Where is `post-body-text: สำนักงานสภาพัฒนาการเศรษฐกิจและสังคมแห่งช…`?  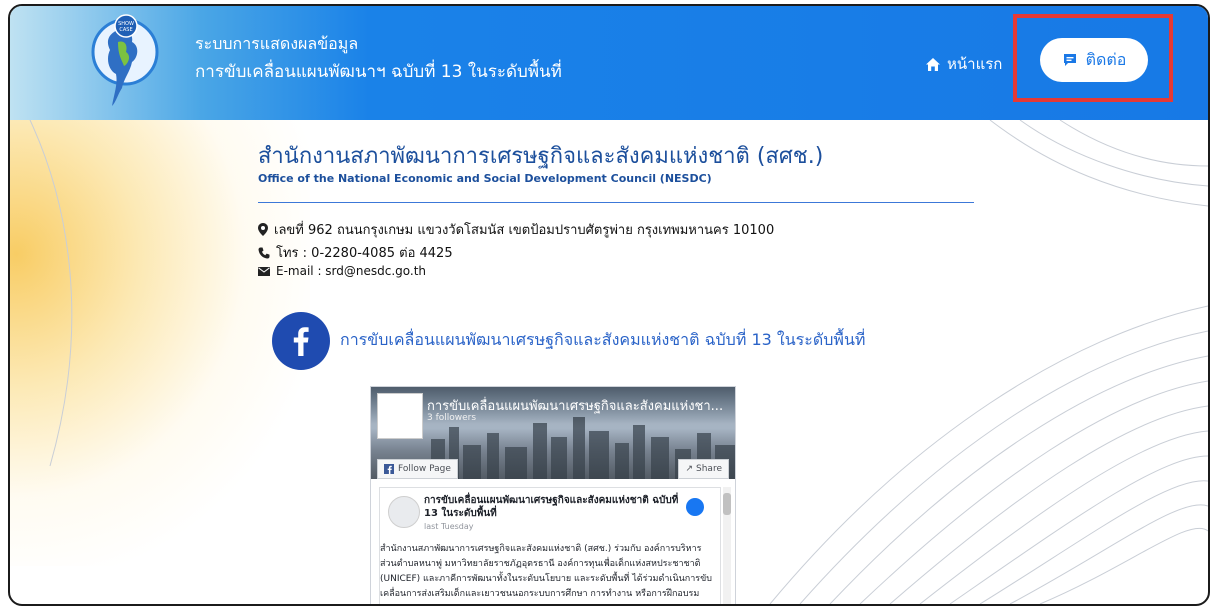 post-body-text: สำนักงานสภาพัฒนาการเศรษฐกิจและสังคมแห่งช… is located at coordinates (546, 571).